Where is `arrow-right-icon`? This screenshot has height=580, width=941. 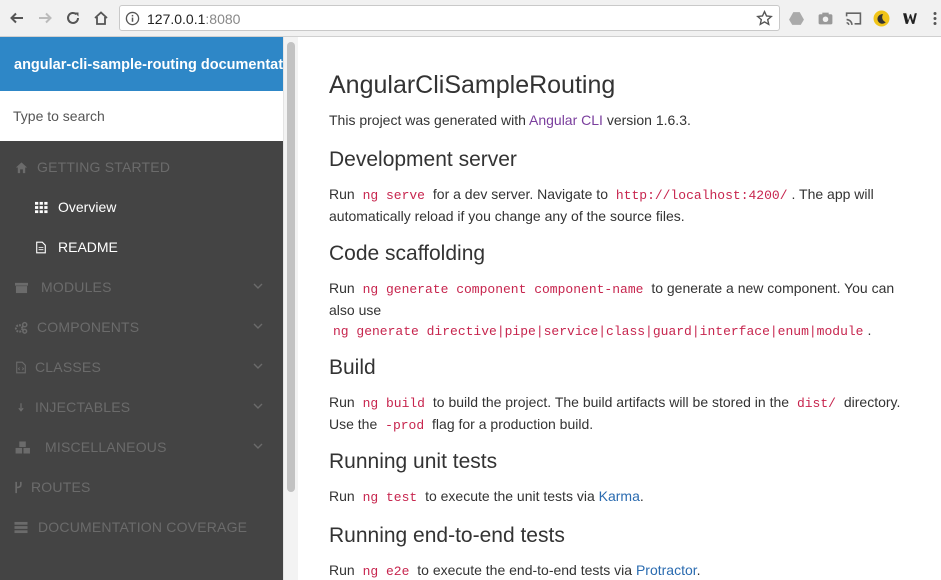
arrow-right-icon is located at coordinates (45, 18).